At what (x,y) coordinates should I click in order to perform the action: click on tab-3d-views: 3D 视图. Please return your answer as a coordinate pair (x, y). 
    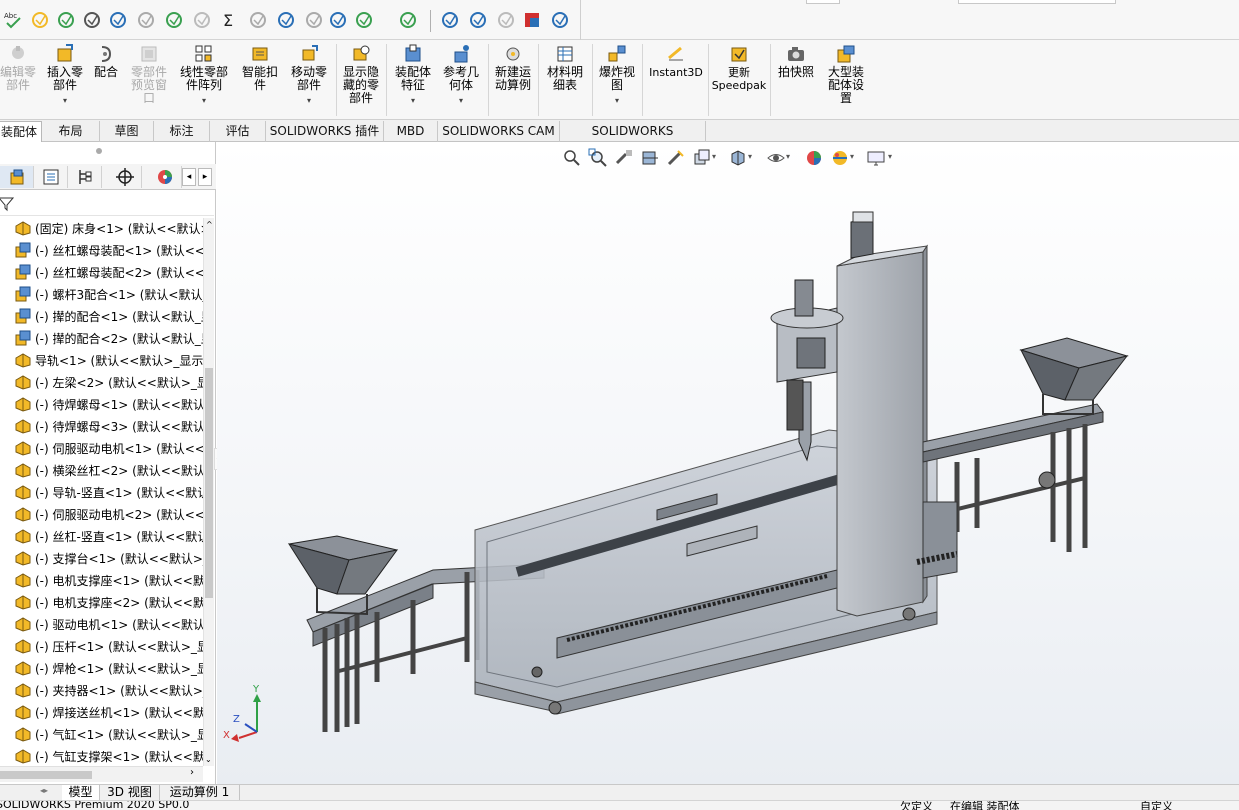
    Looking at the image, I should click on (130, 793).